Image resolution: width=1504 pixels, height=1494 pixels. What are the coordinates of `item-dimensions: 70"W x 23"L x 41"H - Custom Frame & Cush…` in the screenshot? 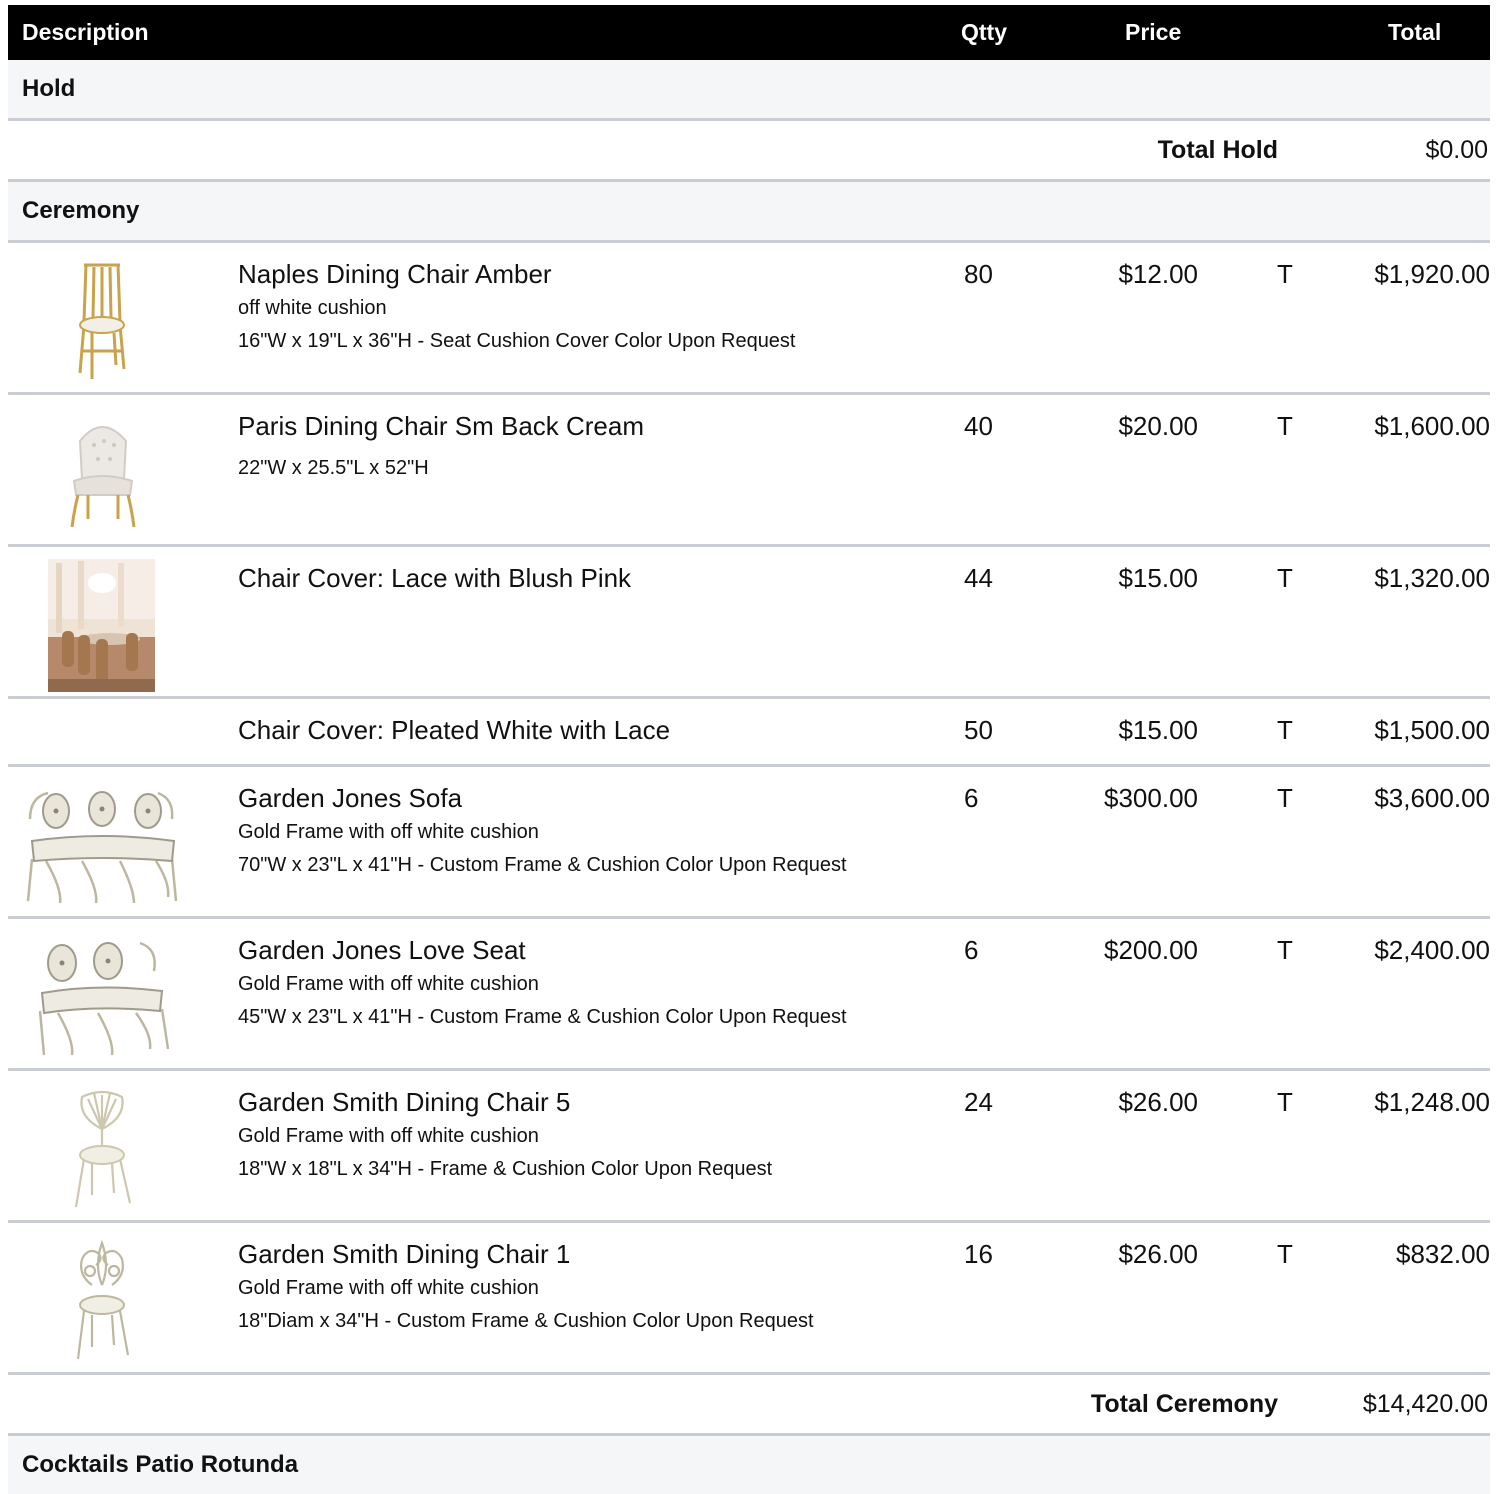 It's located at (542, 865).